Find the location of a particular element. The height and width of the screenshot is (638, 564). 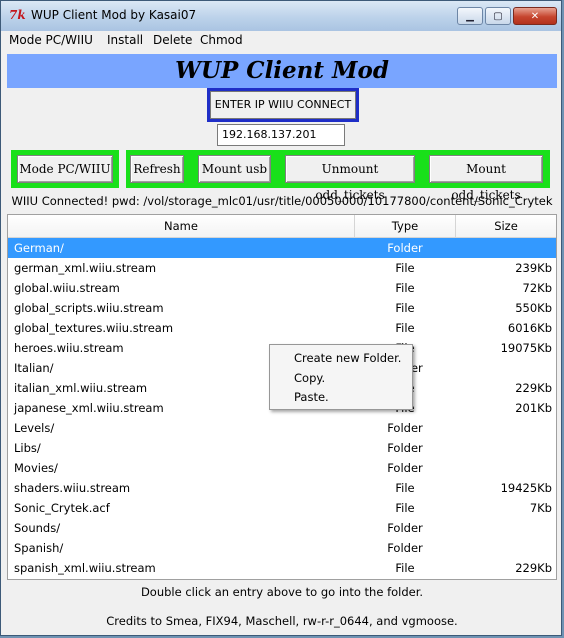

maximize-icon: ▢ is located at coordinates (498, 16).